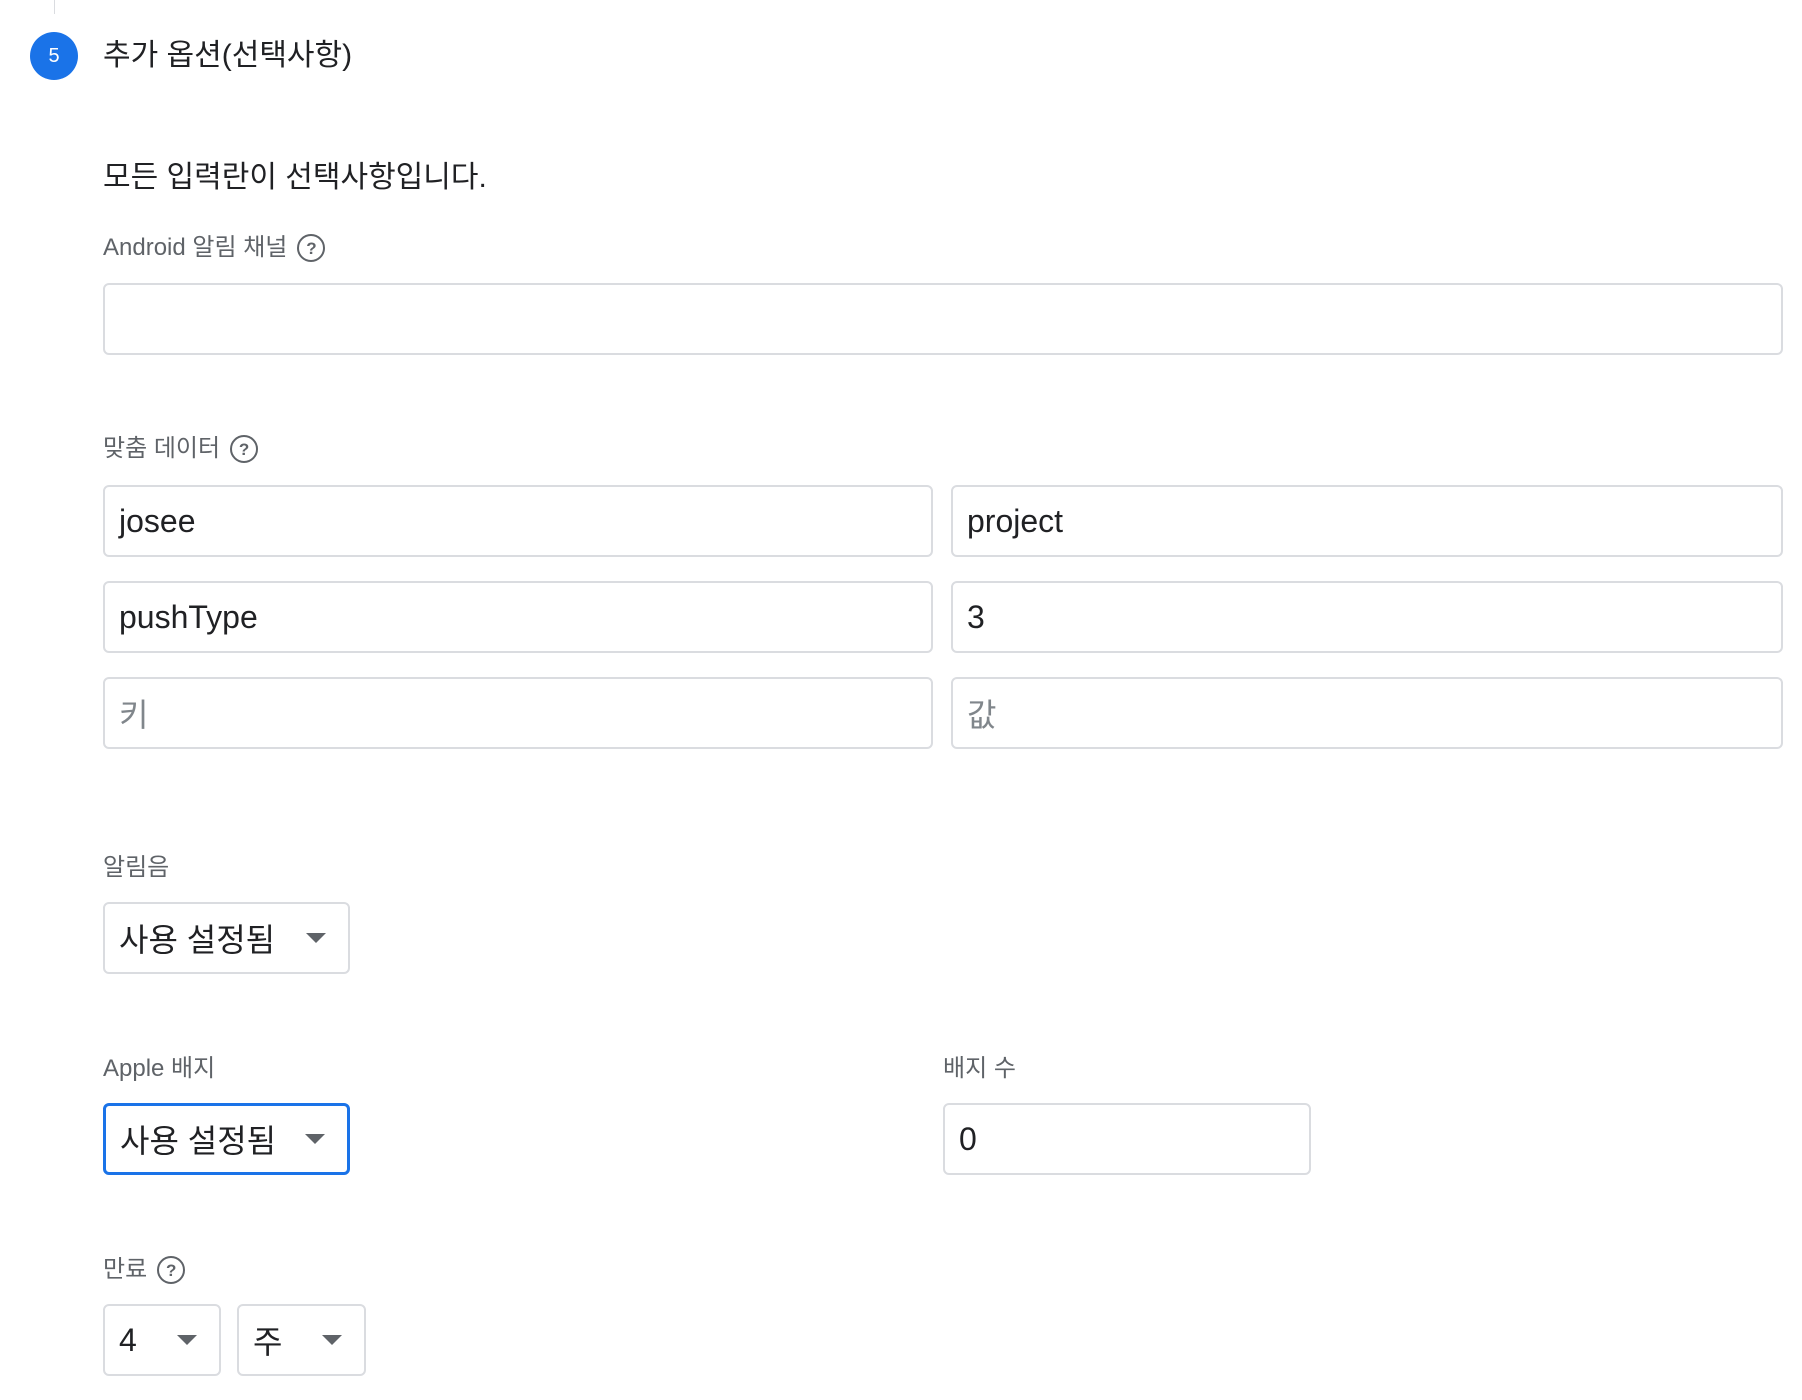 This screenshot has width=1802, height=1400. What do you see at coordinates (295, 177) in the screenshot?
I see `intro-text: 모든 입력란이 선택사항입니다.` at bounding box center [295, 177].